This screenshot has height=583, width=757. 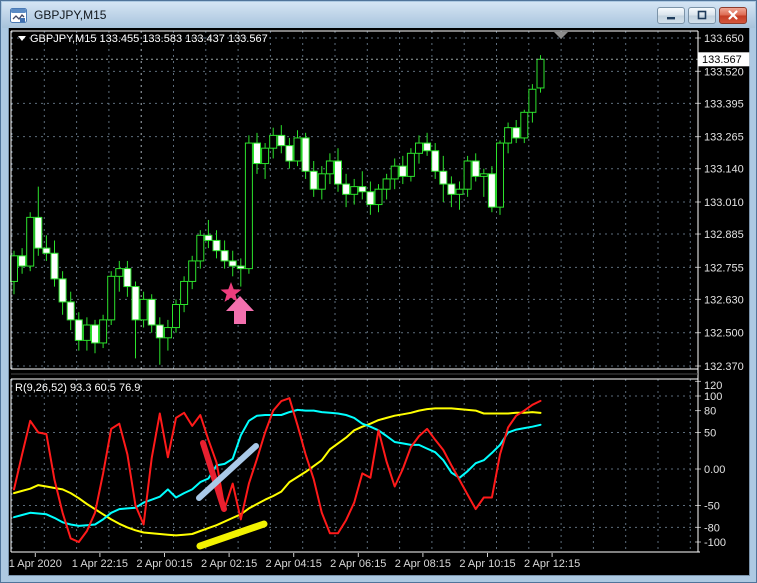 What do you see at coordinates (358, 564) in the screenshot?
I see `time-axis-label: 2 Apr 06:15` at bounding box center [358, 564].